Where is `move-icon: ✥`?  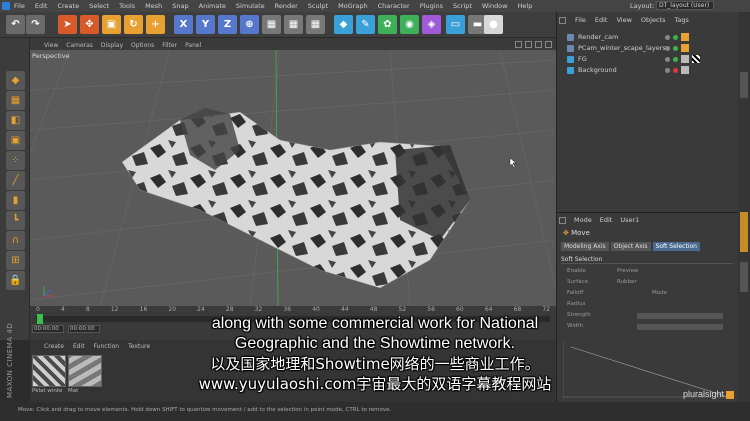 move-icon: ✥ is located at coordinates (89, 24).